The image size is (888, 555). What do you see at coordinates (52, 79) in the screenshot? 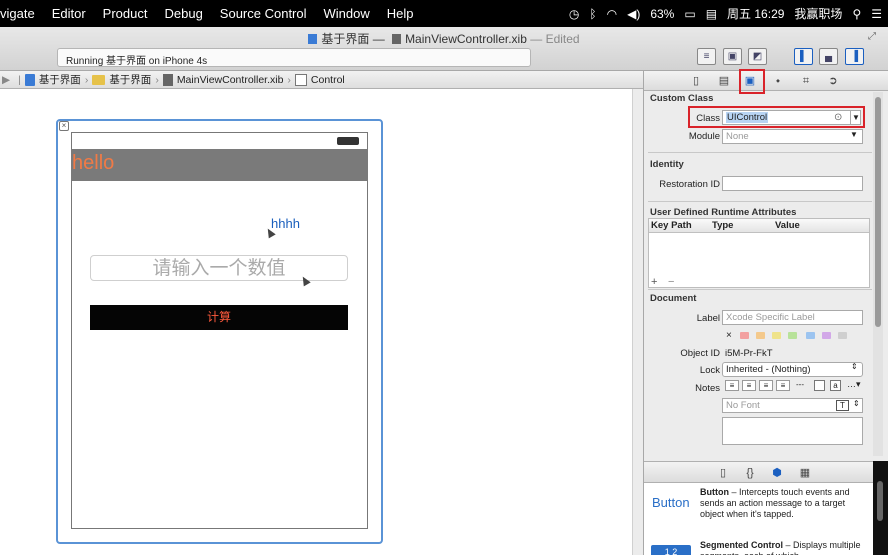
I see `breadcrumb-project: 基于界面` at bounding box center [52, 79].